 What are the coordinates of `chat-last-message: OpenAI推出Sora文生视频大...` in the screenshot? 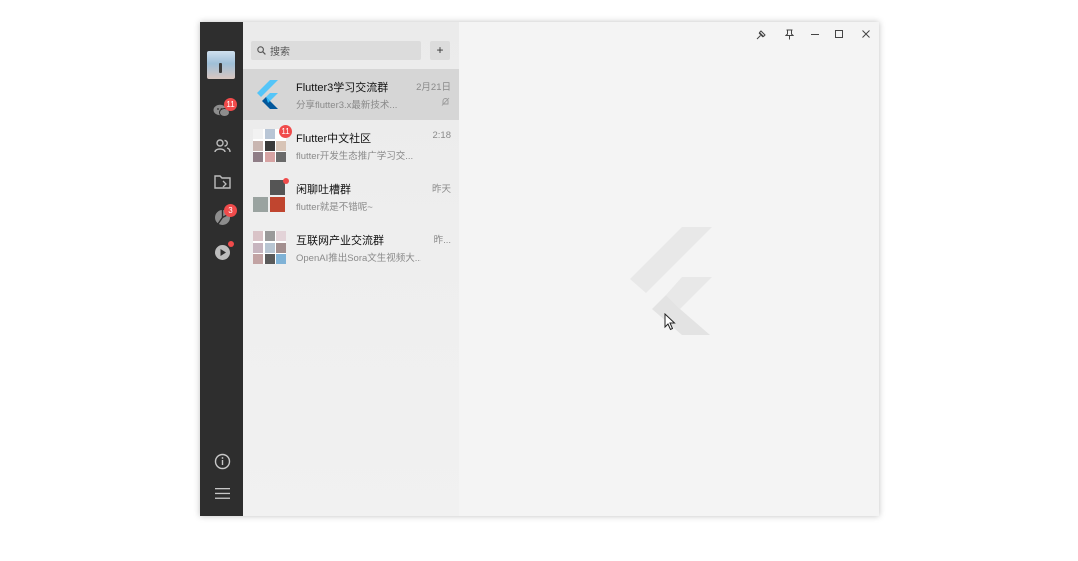 It's located at (358, 258).